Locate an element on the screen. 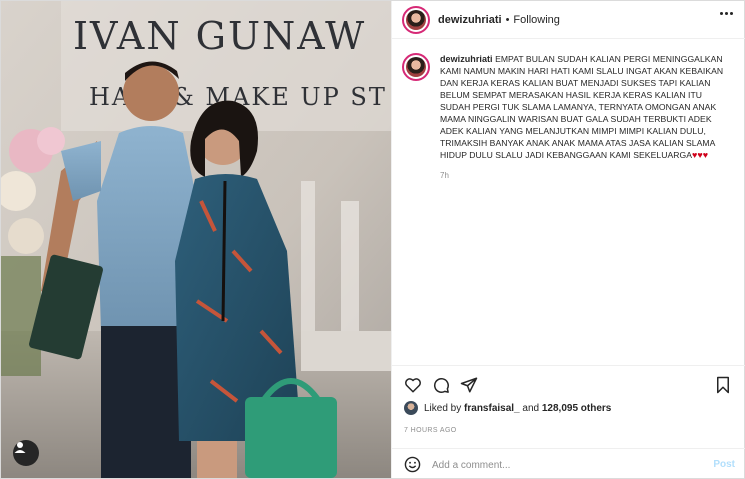 The image size is (745, 479). likes-summary: Liked by fransfaisal_ and 128,095 others is located at coordinates (507, 408).